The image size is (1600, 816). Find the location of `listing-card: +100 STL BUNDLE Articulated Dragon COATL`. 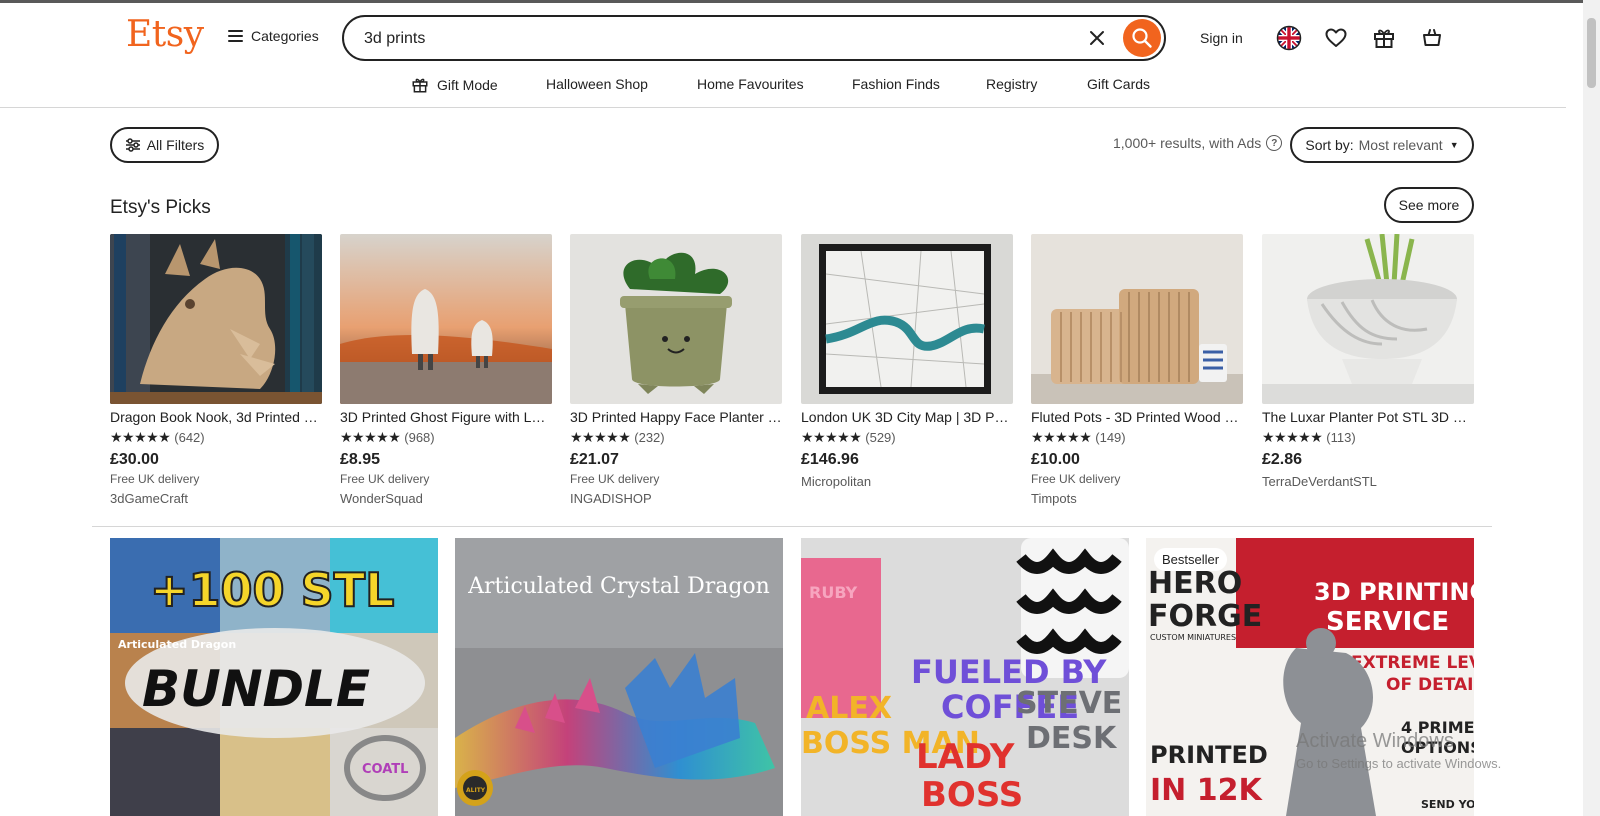

listing-card: +100 STL BUNDLE Articulated Dragon COATL is located at coordinates (274, 677).